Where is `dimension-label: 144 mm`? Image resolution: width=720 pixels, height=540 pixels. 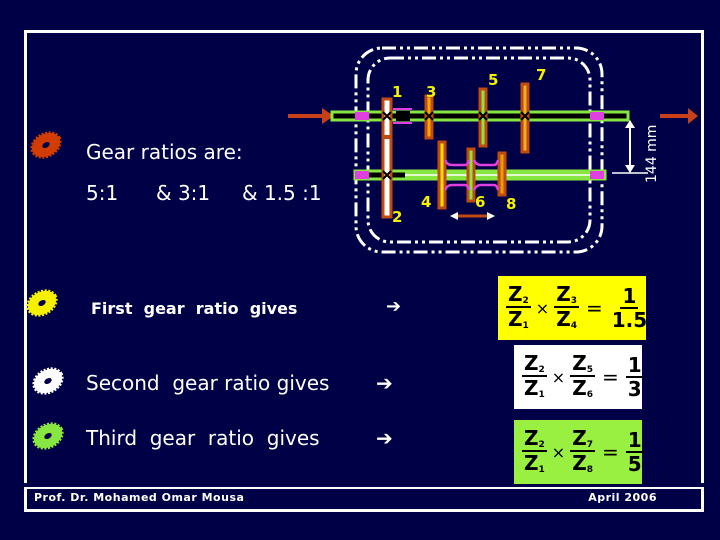 dimension-label: 144 mm is located at coordinates (652, 154).